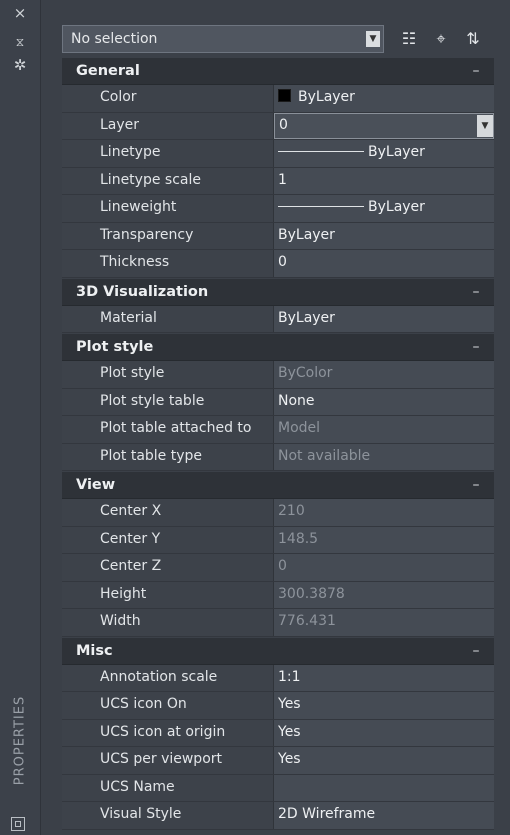 The width and height of the screenshot is (510, 835). I want to click on palette-title: PROPERTIES, so click(20, 740).